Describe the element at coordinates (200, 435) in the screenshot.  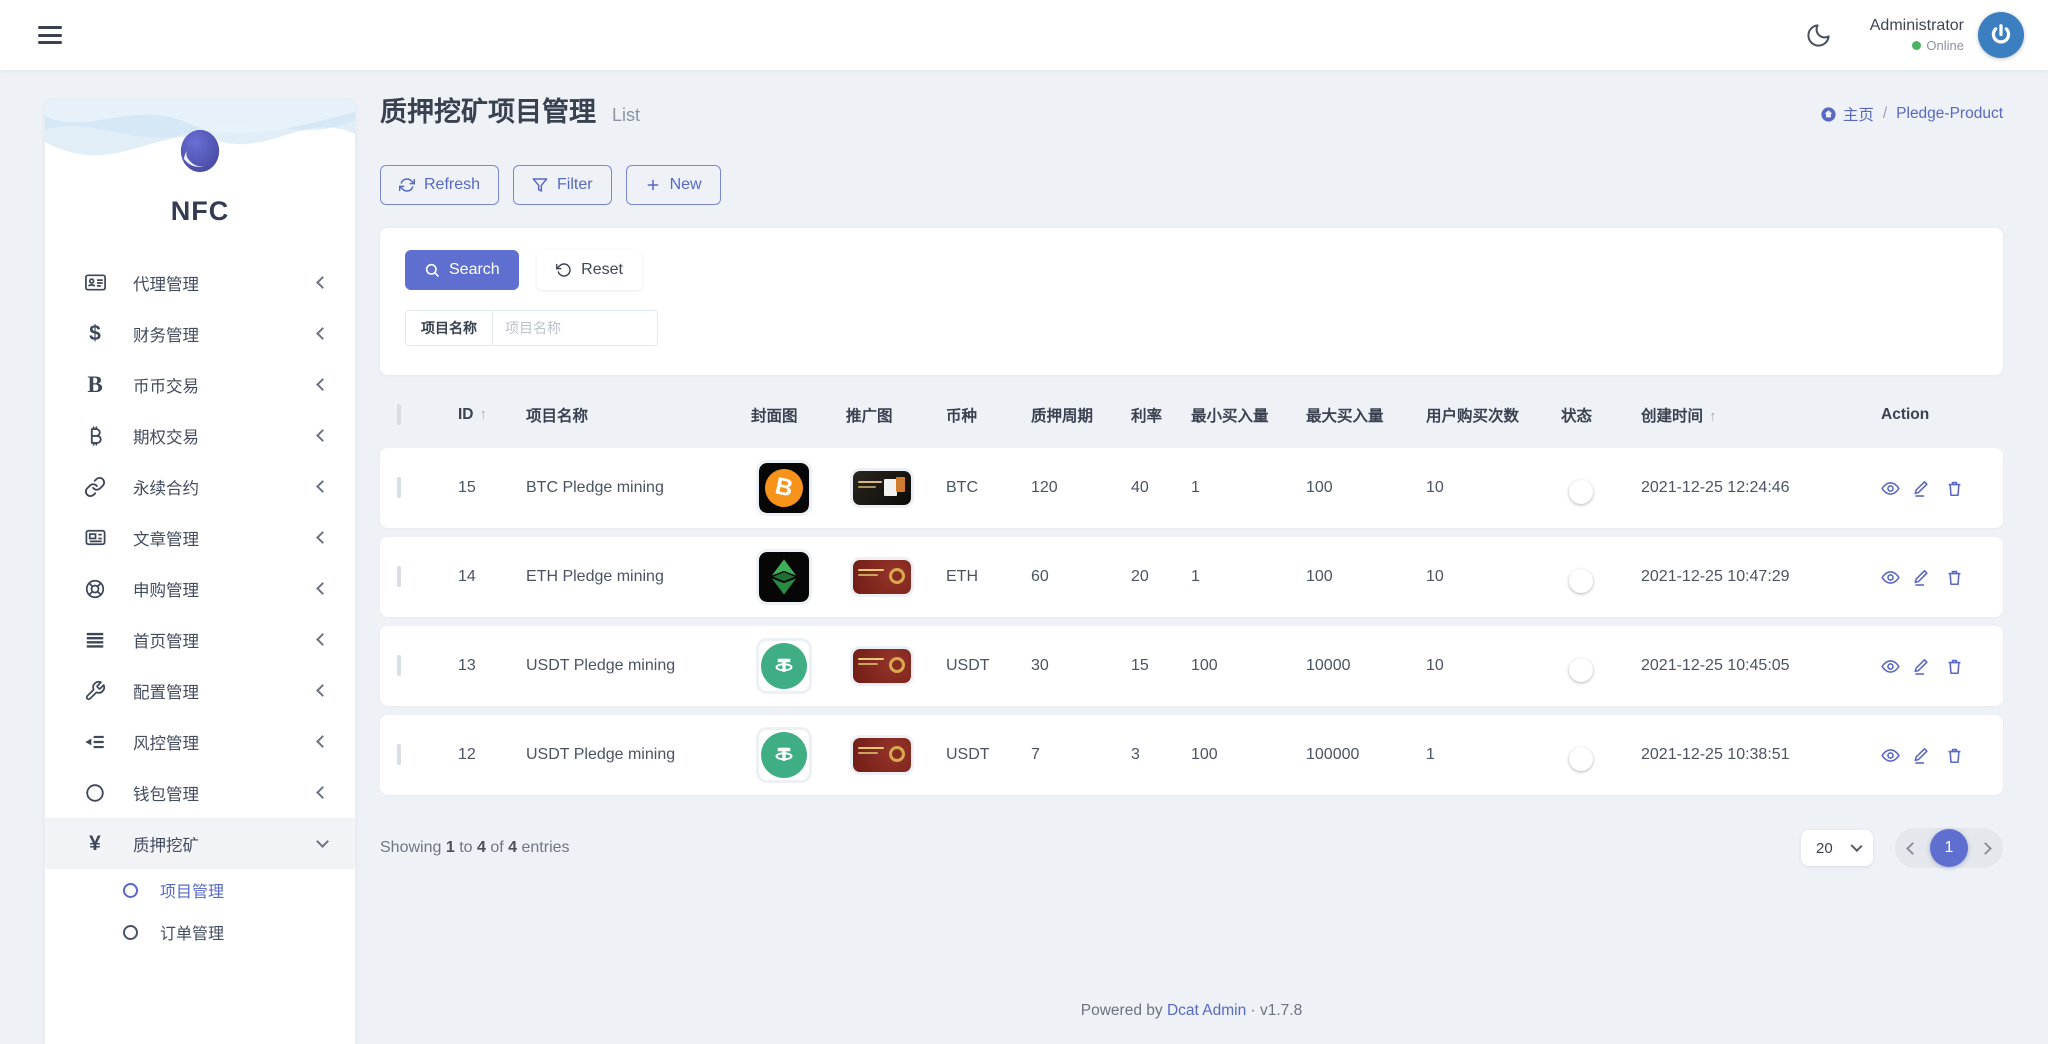
I see `sidebar-item-options-trading: 期权交易` at that location.